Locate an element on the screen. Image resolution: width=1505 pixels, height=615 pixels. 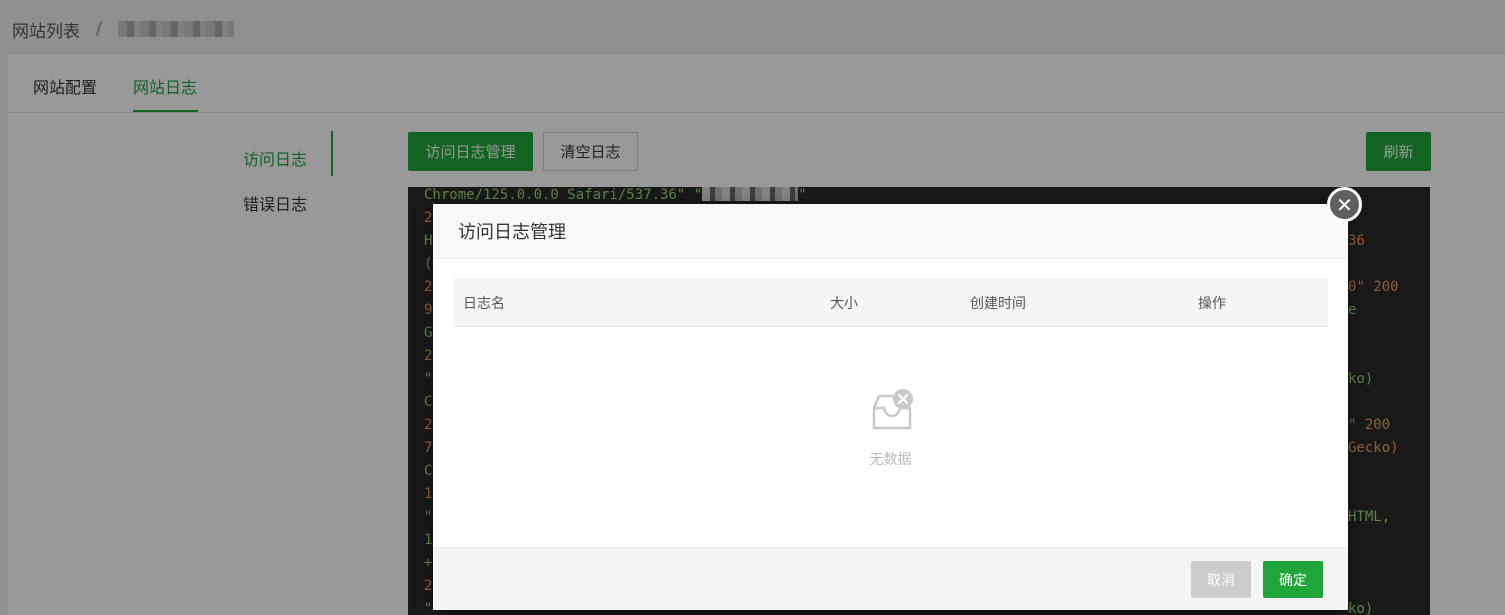
empty-state-text: 无数据 is located at coordinates (890, 460).